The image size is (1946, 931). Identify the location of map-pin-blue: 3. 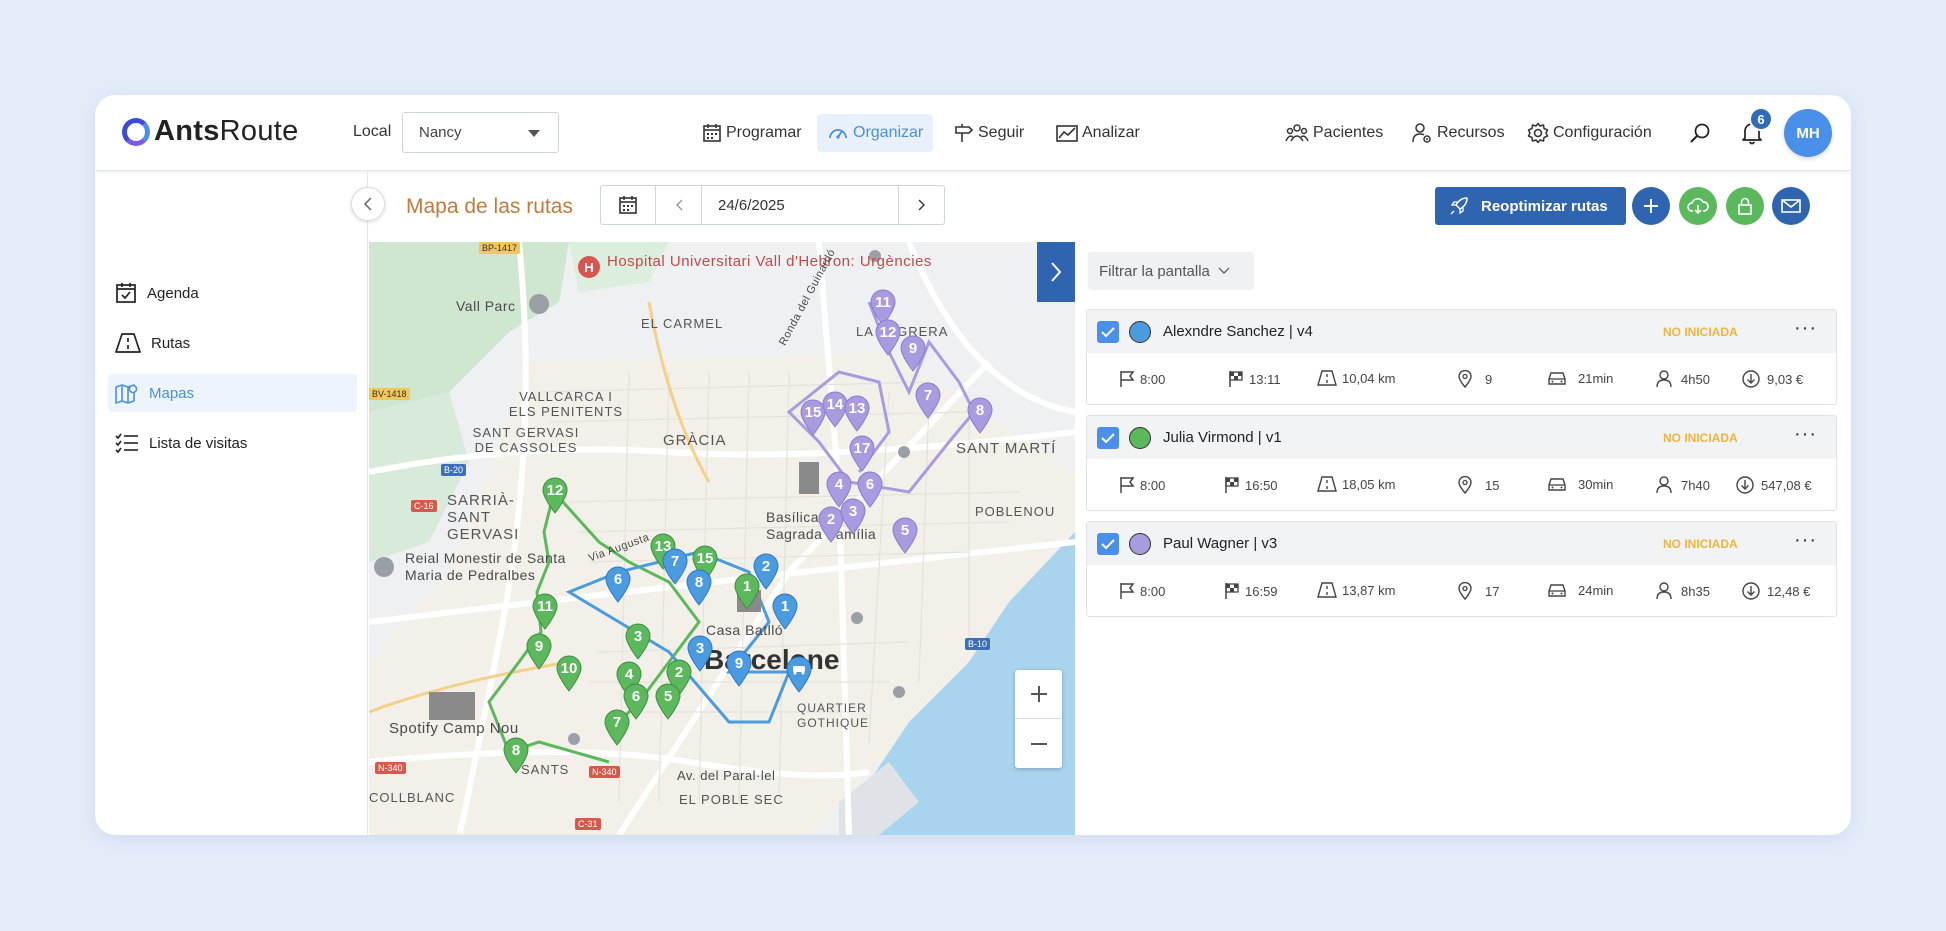
(700, 653).